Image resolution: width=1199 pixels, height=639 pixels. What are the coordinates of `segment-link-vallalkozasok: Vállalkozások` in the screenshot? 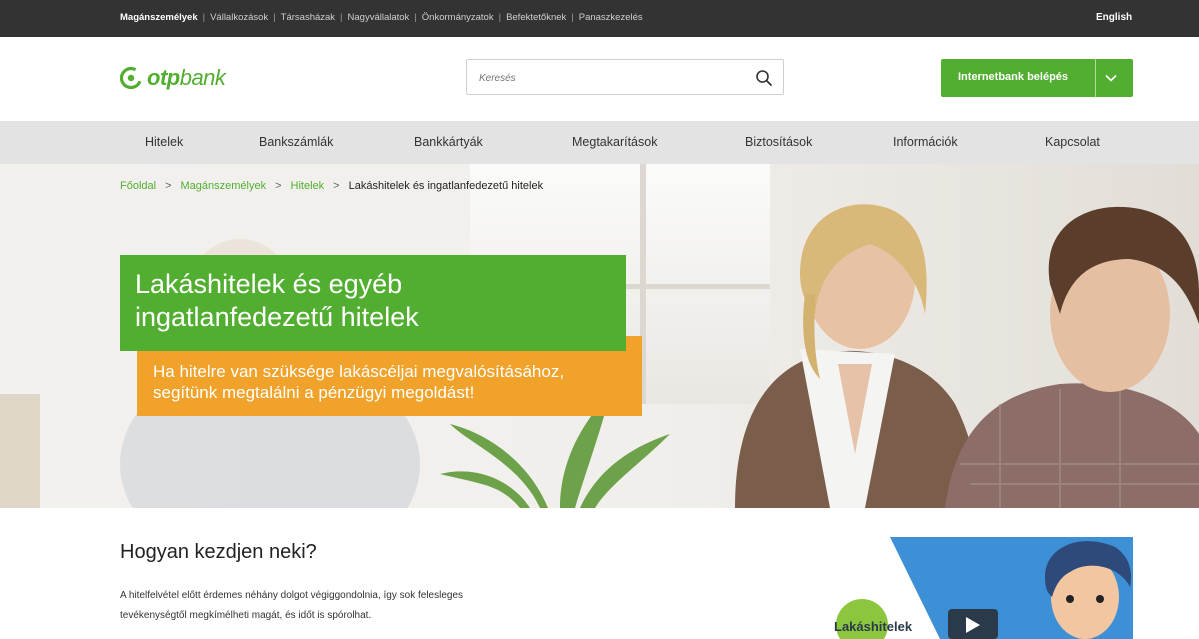 It's located at (239, 17).